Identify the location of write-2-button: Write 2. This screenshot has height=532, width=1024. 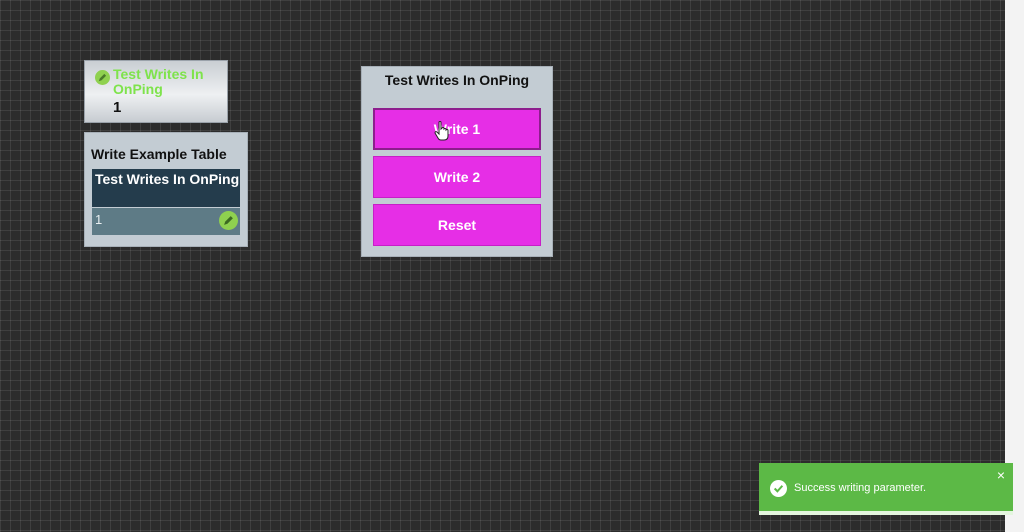
(457, 177).